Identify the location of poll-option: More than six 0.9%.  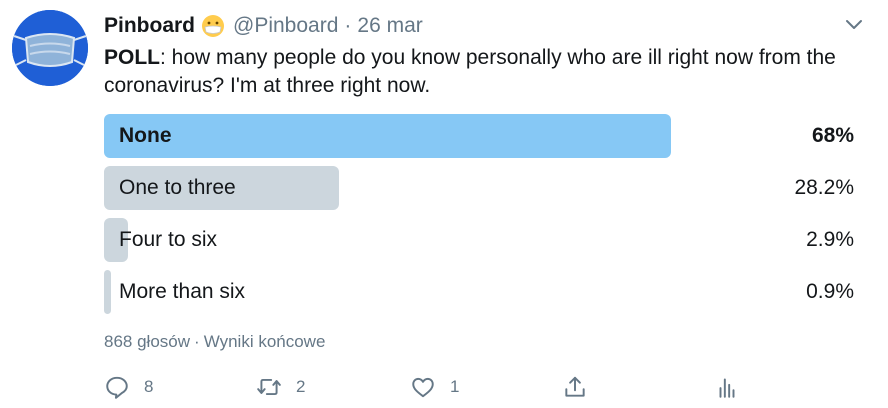
(479, 292).